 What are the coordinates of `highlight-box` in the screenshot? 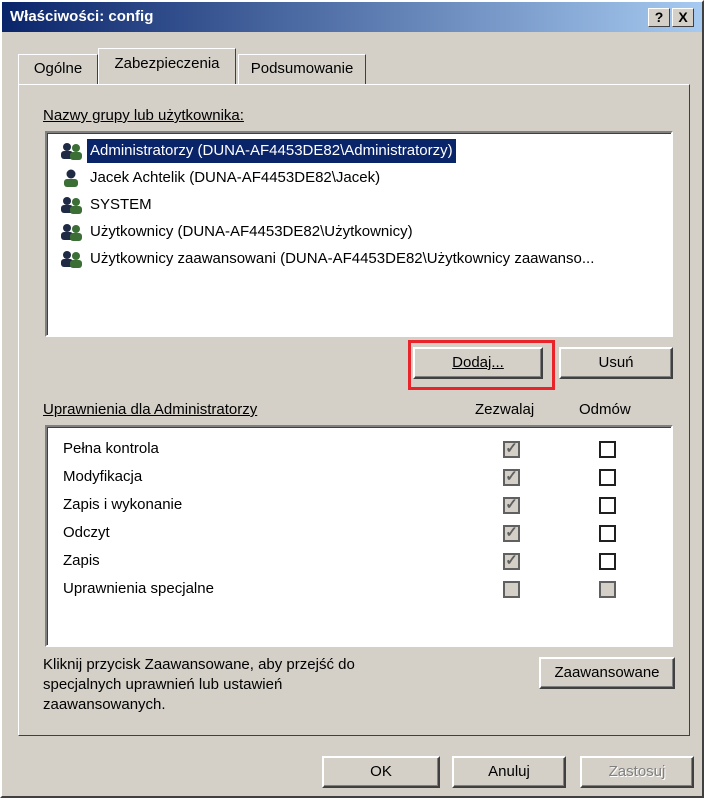 It's located at (481, 365).